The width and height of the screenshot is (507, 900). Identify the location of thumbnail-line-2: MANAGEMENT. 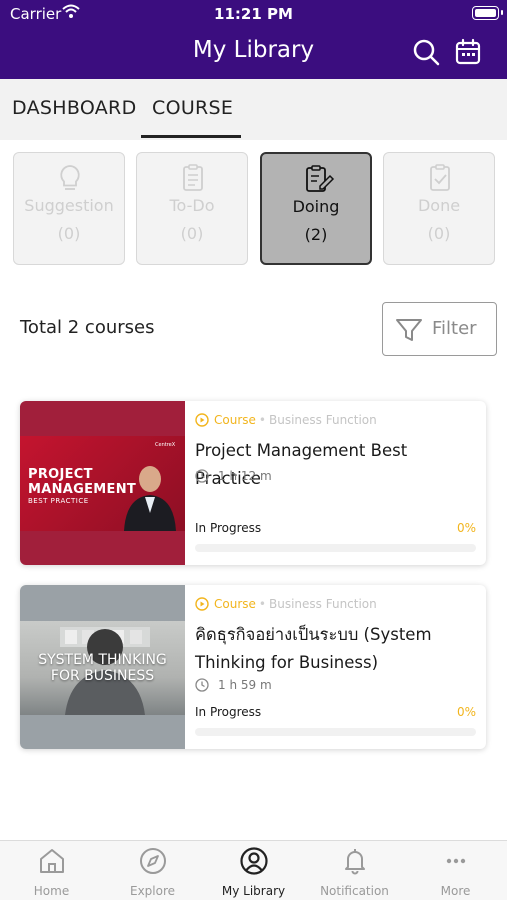
(82, 489).